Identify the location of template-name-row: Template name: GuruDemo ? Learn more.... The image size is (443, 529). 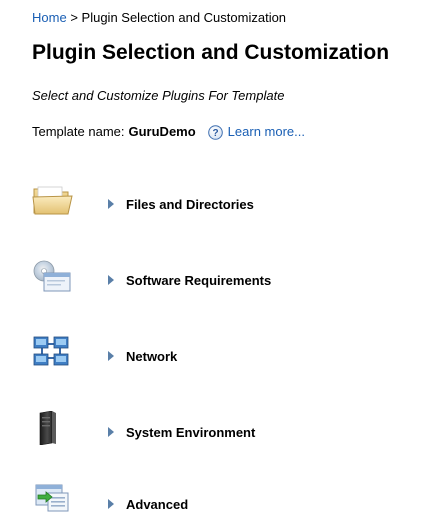
(168, 132).